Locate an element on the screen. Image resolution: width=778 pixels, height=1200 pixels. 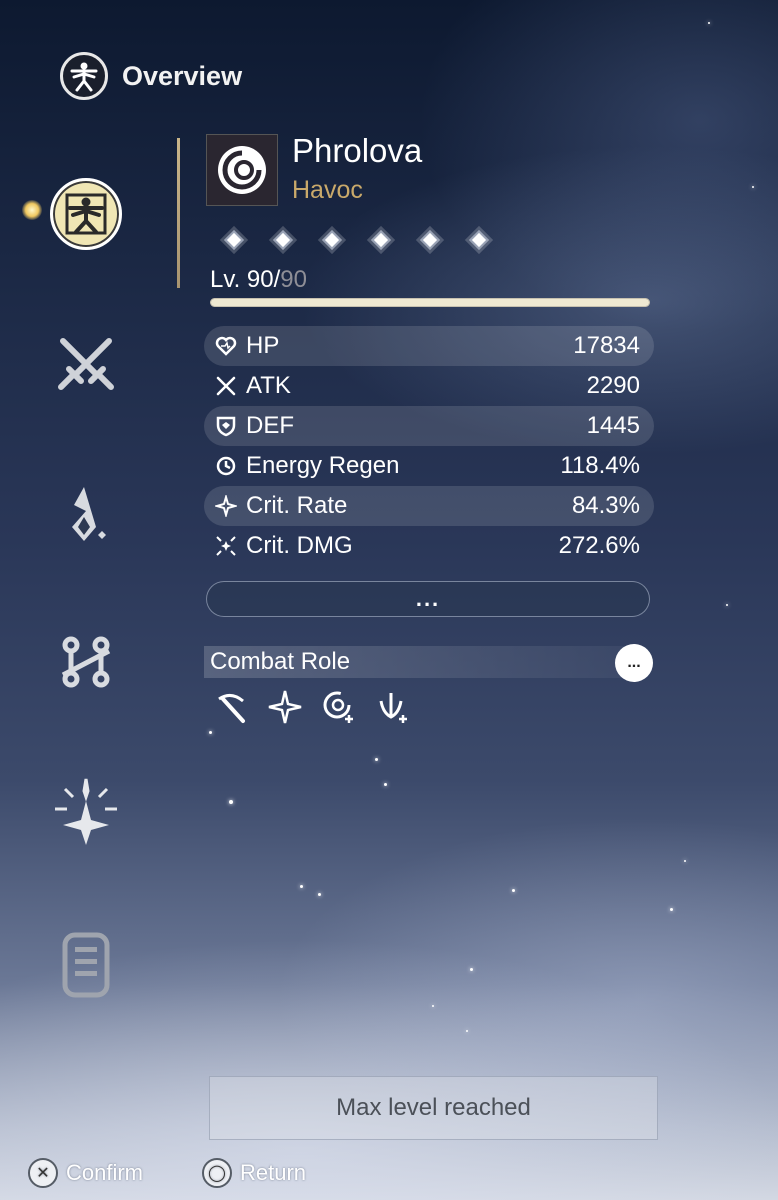
return-hint: ◯ Return is located at coordinates (254, 1173).